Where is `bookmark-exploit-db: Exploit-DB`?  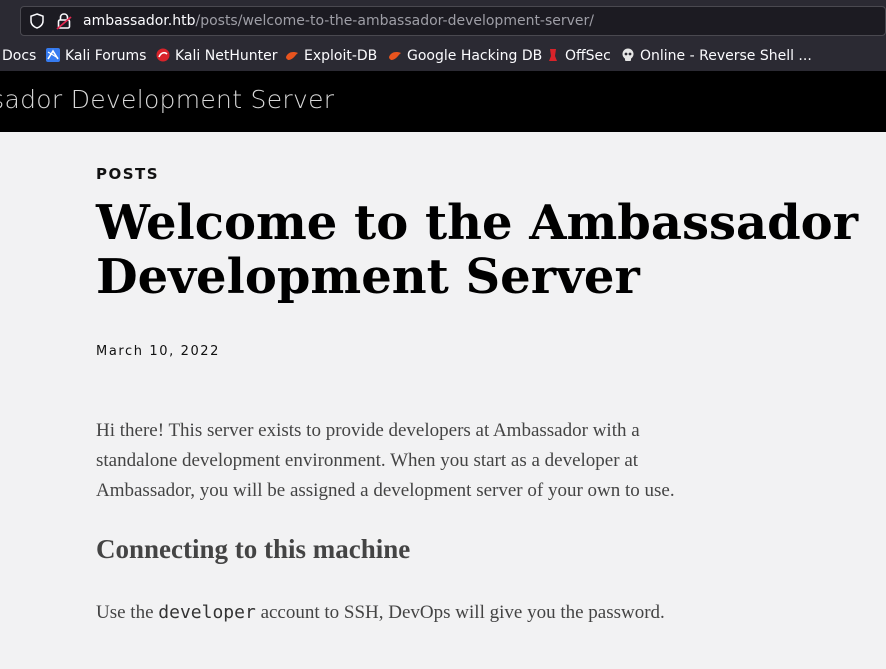
bookmark-exploit-db: Exploit-DB is located at coordinates (331, 56).